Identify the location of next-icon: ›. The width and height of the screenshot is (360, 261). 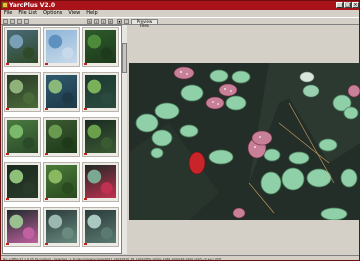
(103, 21).